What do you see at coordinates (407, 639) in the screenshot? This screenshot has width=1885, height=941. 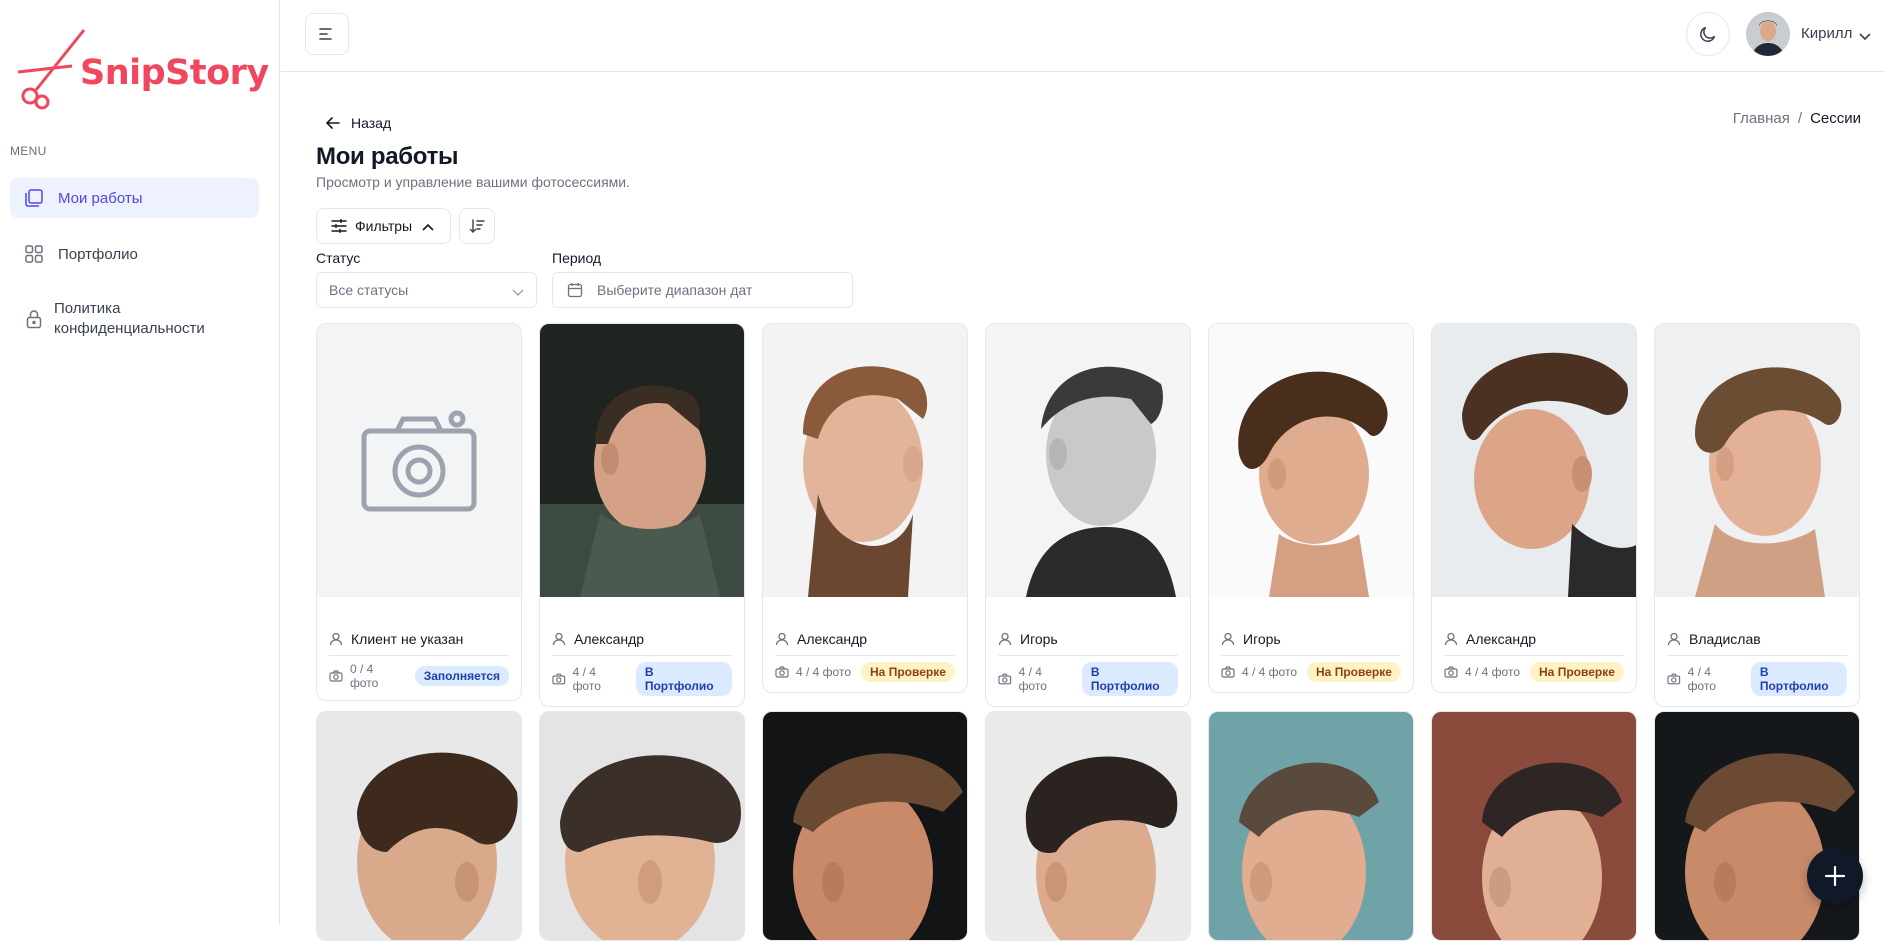 I see `client-name: Клиент не указан` at bounding box center [407, 639].